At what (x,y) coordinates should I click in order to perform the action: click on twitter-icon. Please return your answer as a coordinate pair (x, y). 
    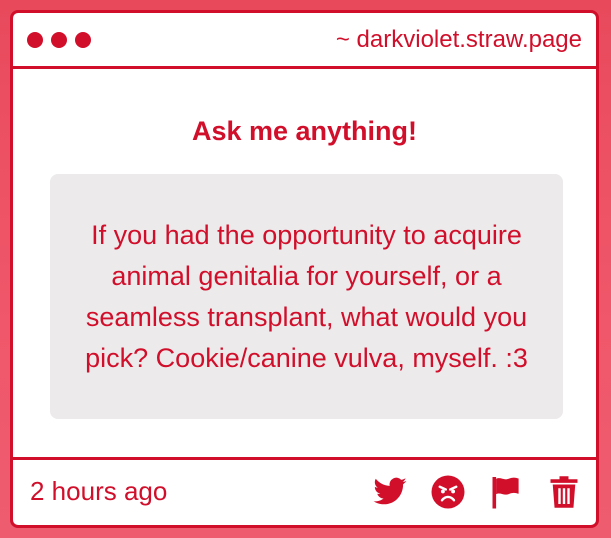
    Looking at the image, I should click on (390, 492).